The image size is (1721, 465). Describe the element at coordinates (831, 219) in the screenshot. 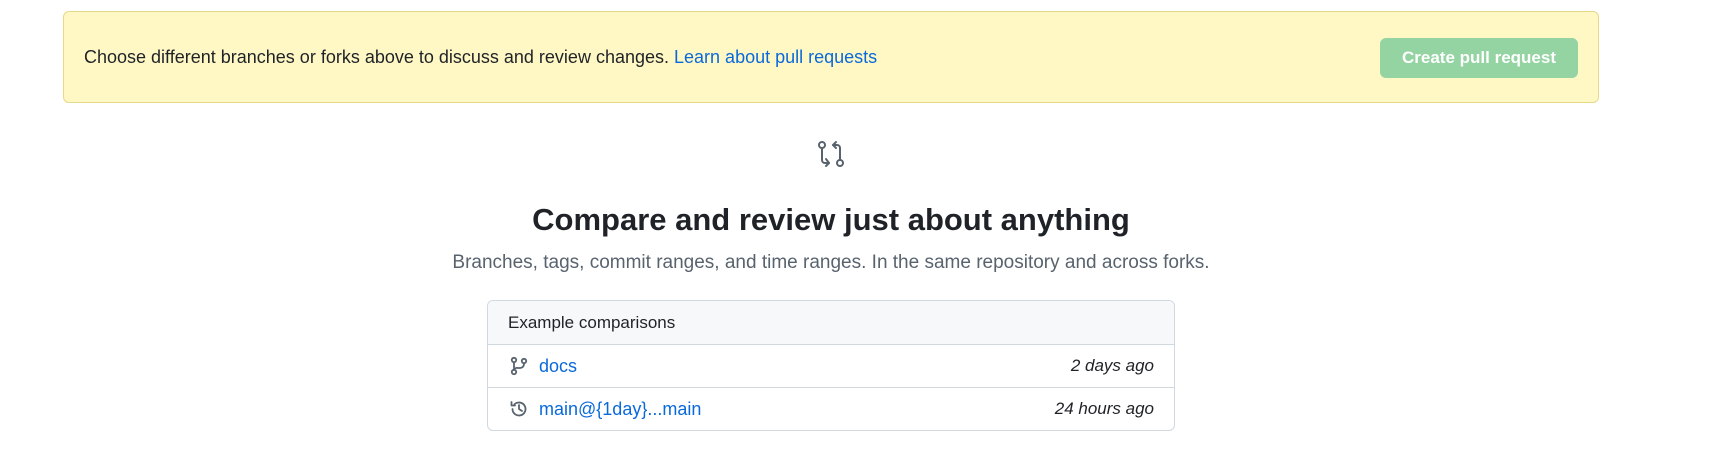

I see `blankslate-title: Compare and review just about anything` at that location.